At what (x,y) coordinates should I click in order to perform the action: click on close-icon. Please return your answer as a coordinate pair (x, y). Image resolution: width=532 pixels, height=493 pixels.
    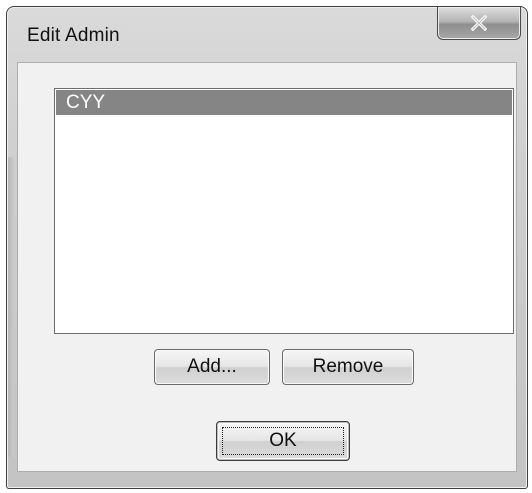
    Looking at the image, I should click on (479, 23).